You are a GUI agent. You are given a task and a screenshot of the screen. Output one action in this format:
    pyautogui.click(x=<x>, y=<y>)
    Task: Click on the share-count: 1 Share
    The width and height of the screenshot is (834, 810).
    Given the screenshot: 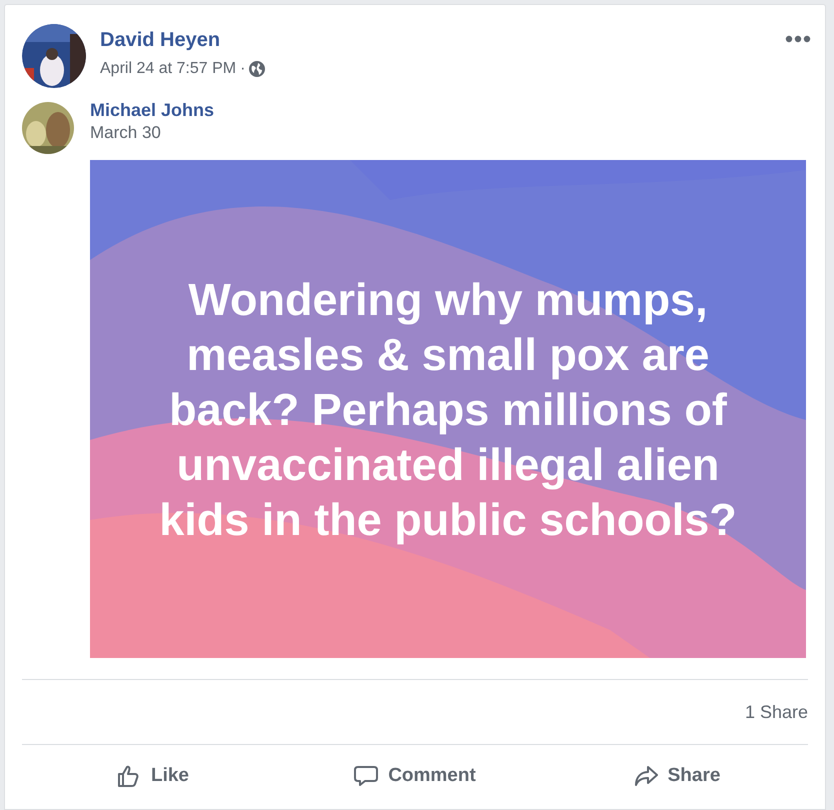 What is the action you would take?
    pyautogui.click(x=776, y=712)
    